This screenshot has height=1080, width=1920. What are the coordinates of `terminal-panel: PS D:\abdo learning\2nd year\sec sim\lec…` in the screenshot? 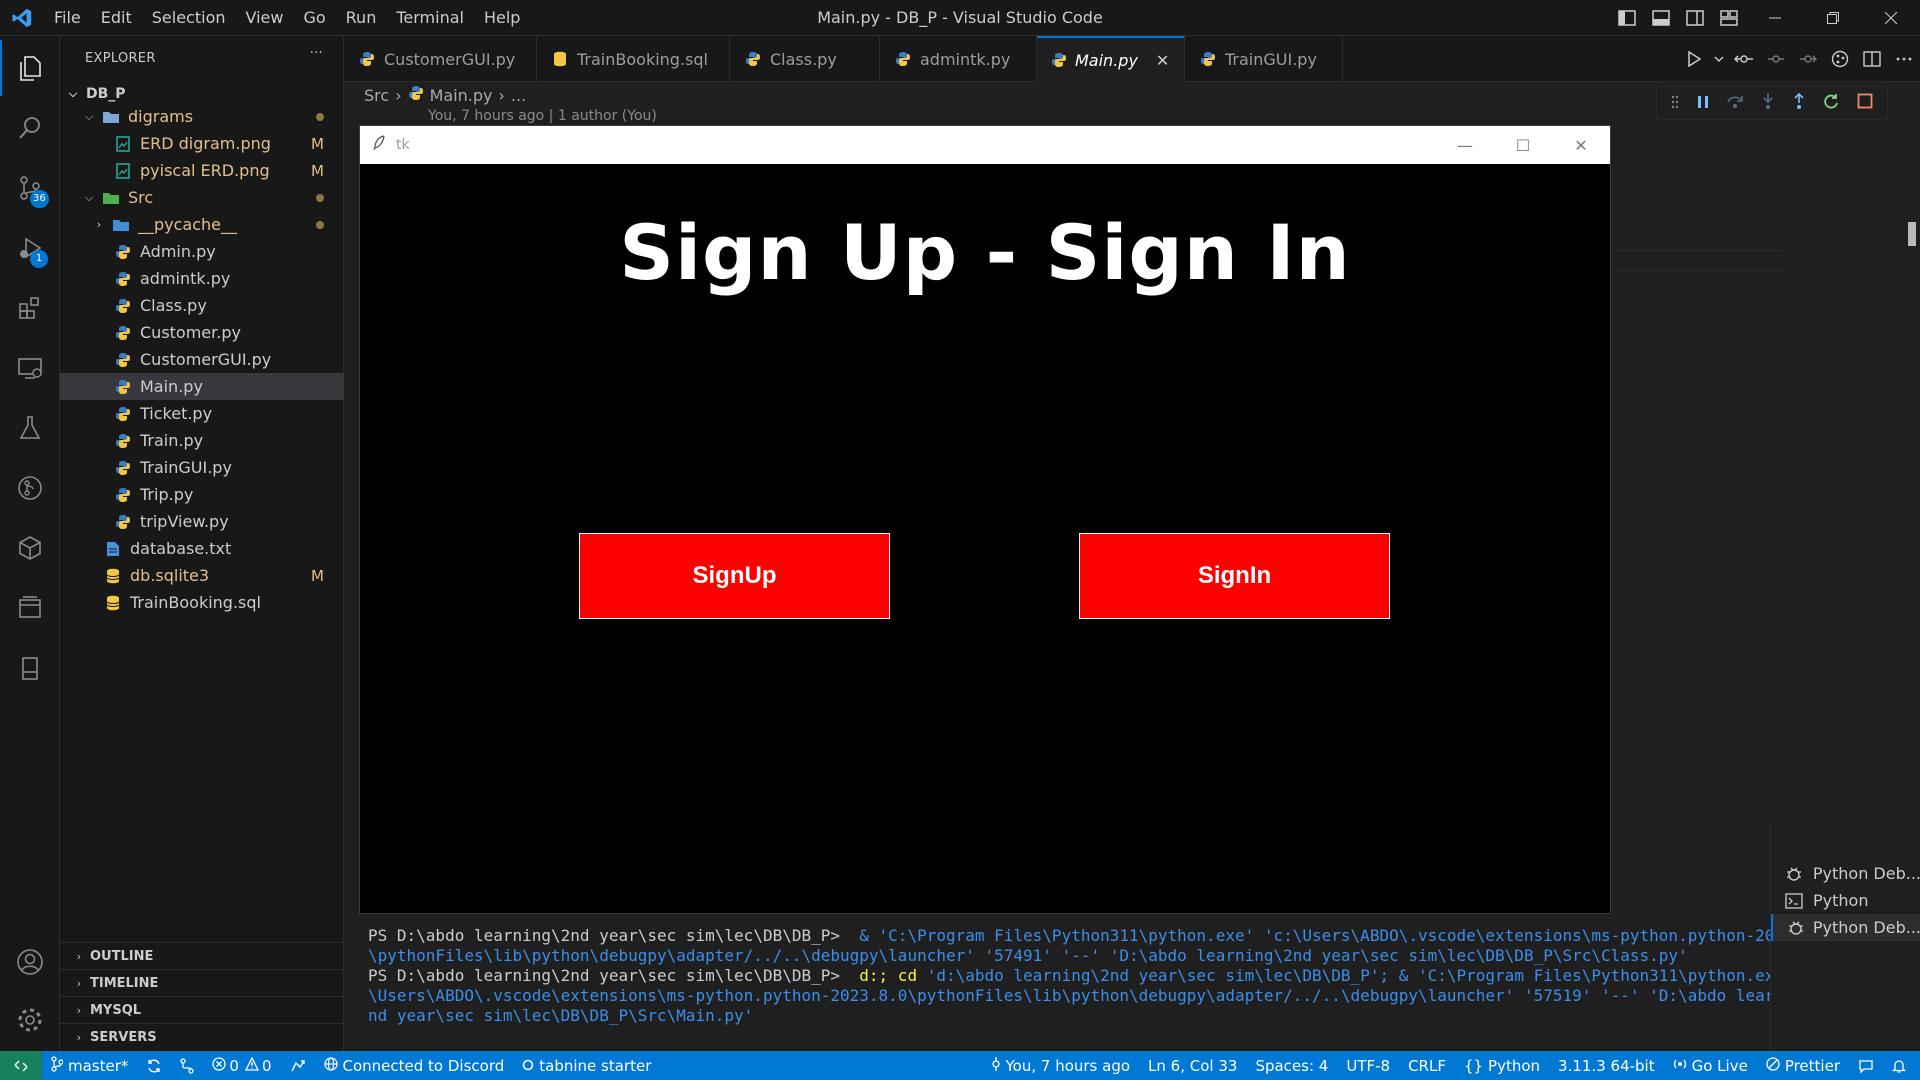 It's located at (1088, 982).